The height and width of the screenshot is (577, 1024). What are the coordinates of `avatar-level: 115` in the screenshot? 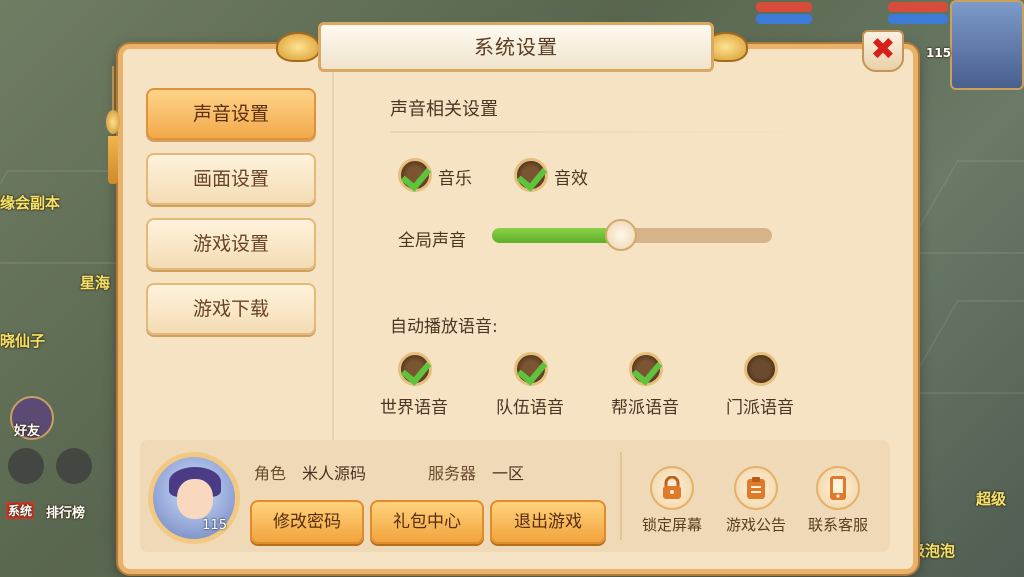 It's located at (214, 525).